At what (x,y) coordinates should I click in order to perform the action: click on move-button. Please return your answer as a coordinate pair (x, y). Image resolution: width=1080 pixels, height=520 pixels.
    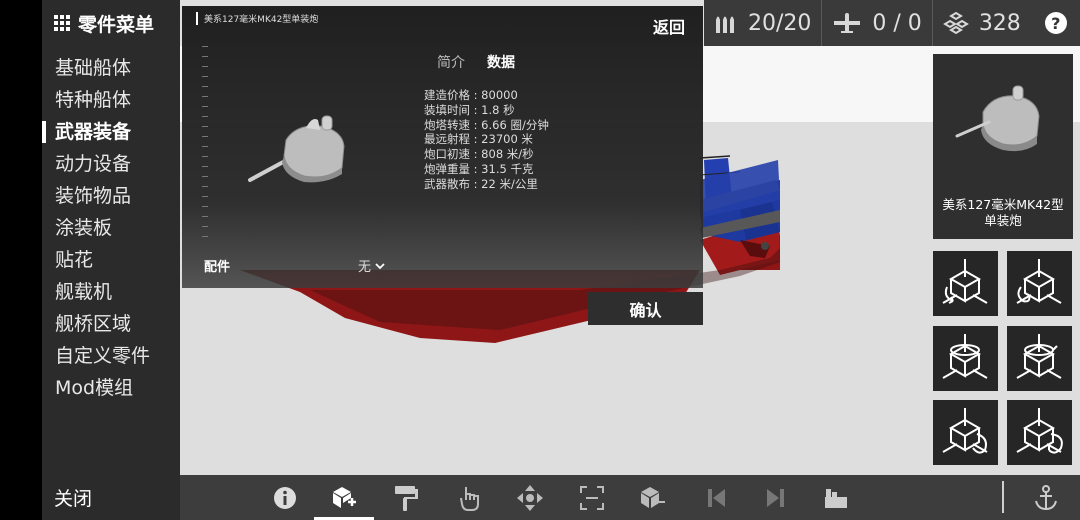
    Looking at the image, I should click on (530, 498).